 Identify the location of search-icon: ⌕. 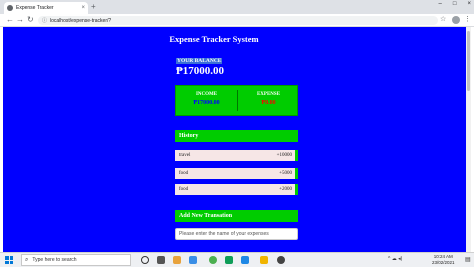
(27, 259).